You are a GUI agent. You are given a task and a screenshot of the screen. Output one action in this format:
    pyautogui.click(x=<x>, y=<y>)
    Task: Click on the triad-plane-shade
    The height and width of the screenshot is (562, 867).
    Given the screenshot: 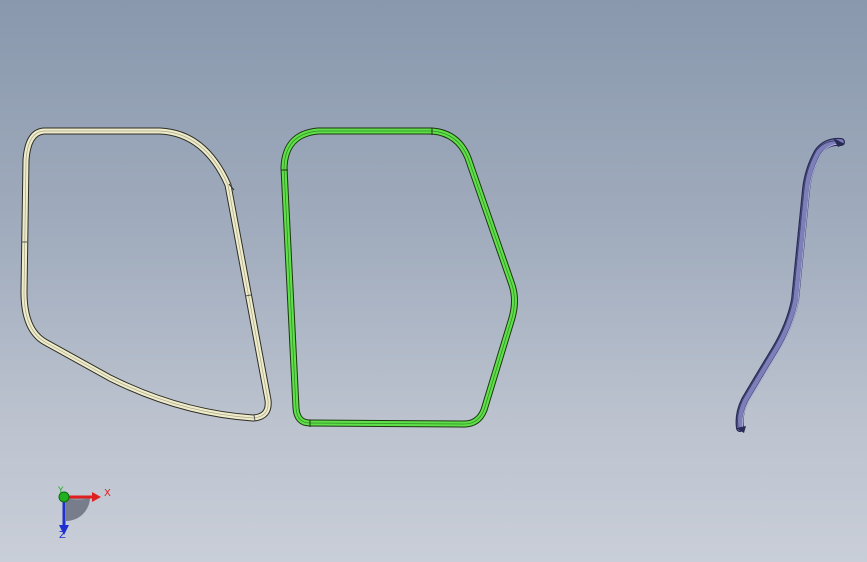 What is the action you would take?
    pyautogui.click(x=78, y=509)
    